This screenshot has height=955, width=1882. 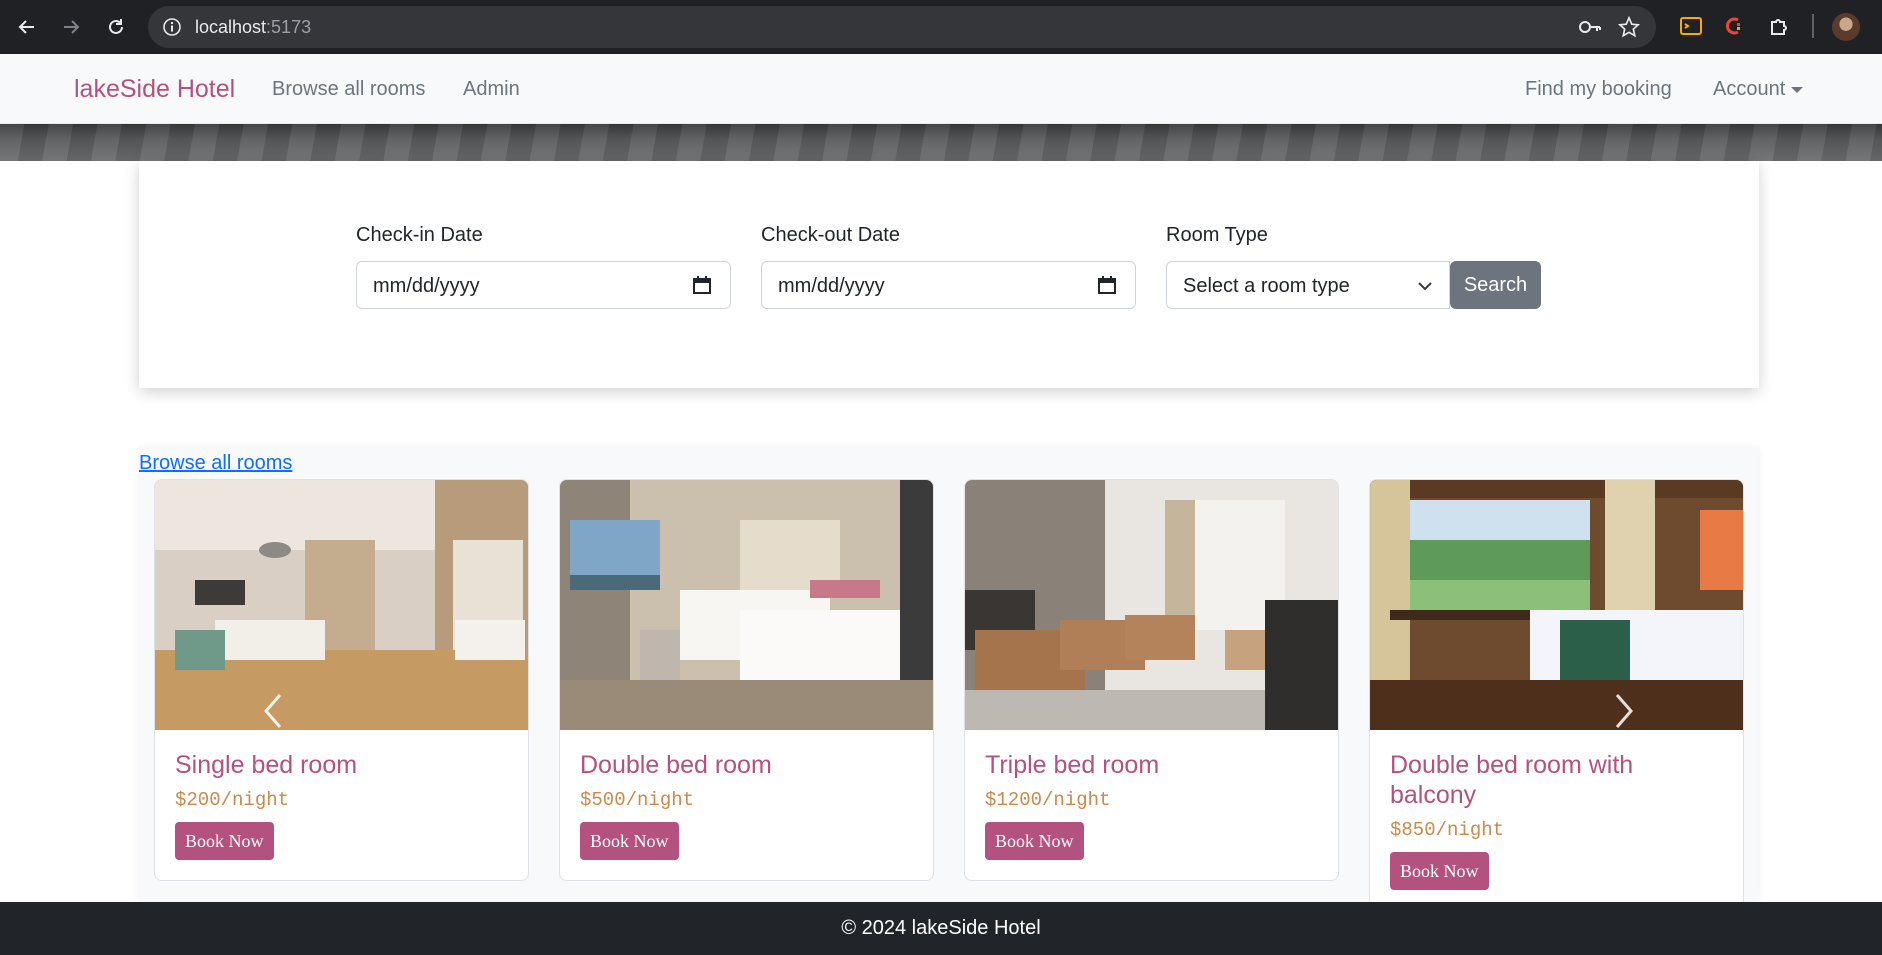 What do you see at coordinates (1813, 26) in the screenshot?
I see `toolbar-divider` at bounding box center [1813, 26].